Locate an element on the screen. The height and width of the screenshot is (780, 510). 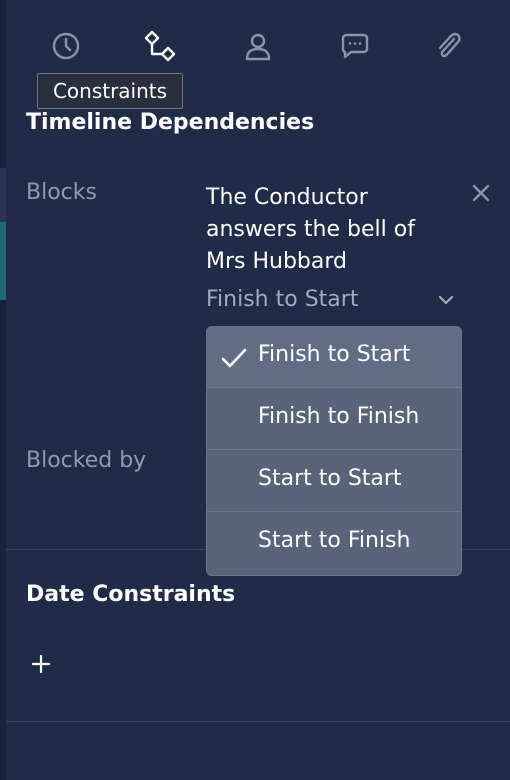
clock-icon is located at coordinates (66, 46).